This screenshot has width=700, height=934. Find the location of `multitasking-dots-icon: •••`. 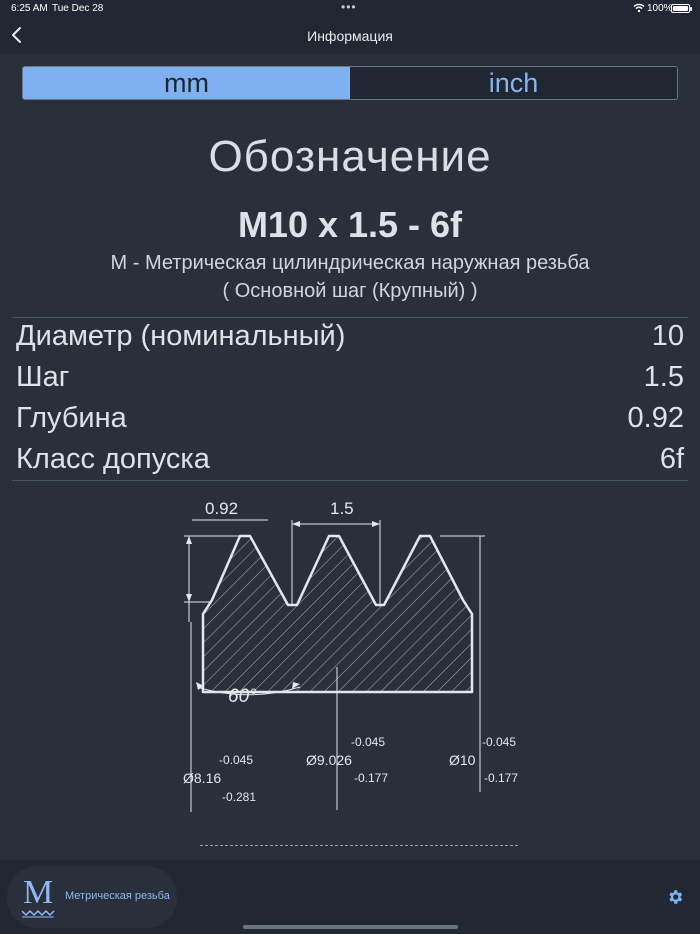

multitasking-dots-icon: ••• is located at coordinates (349, 7).